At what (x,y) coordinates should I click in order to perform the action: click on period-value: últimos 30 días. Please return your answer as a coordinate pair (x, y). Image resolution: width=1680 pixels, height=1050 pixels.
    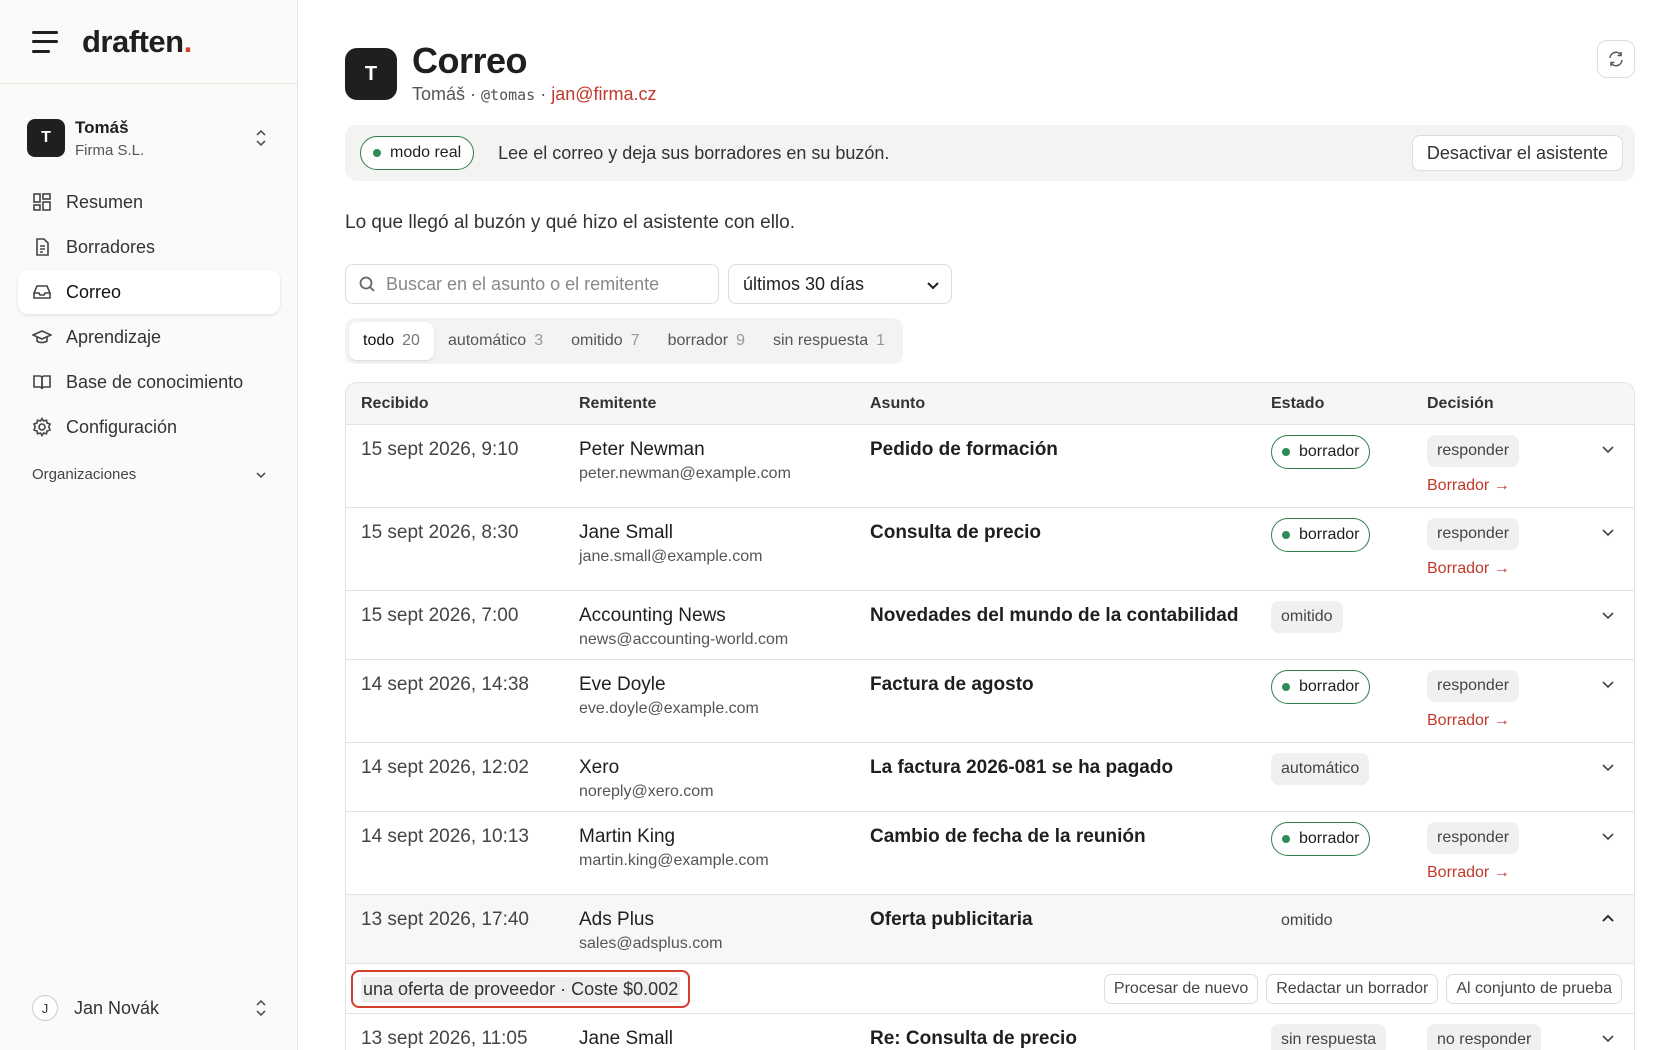
    Looking at the image, I should click on (804, 283).